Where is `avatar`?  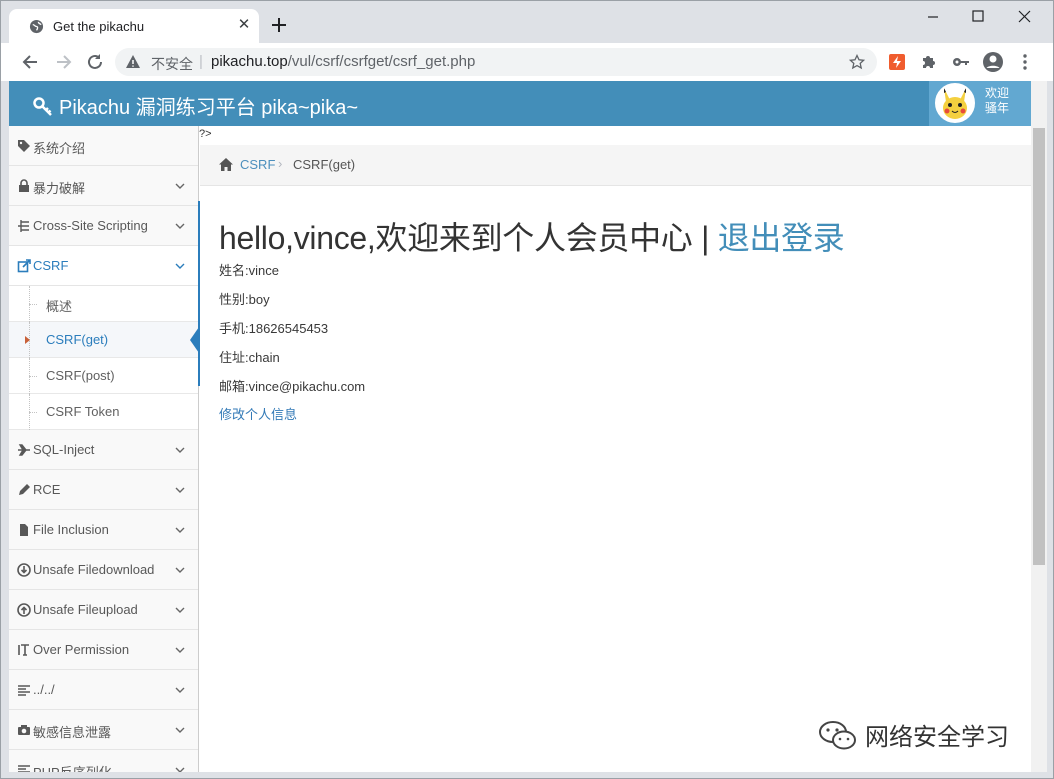 avatar is located at coordinates (955, 103).